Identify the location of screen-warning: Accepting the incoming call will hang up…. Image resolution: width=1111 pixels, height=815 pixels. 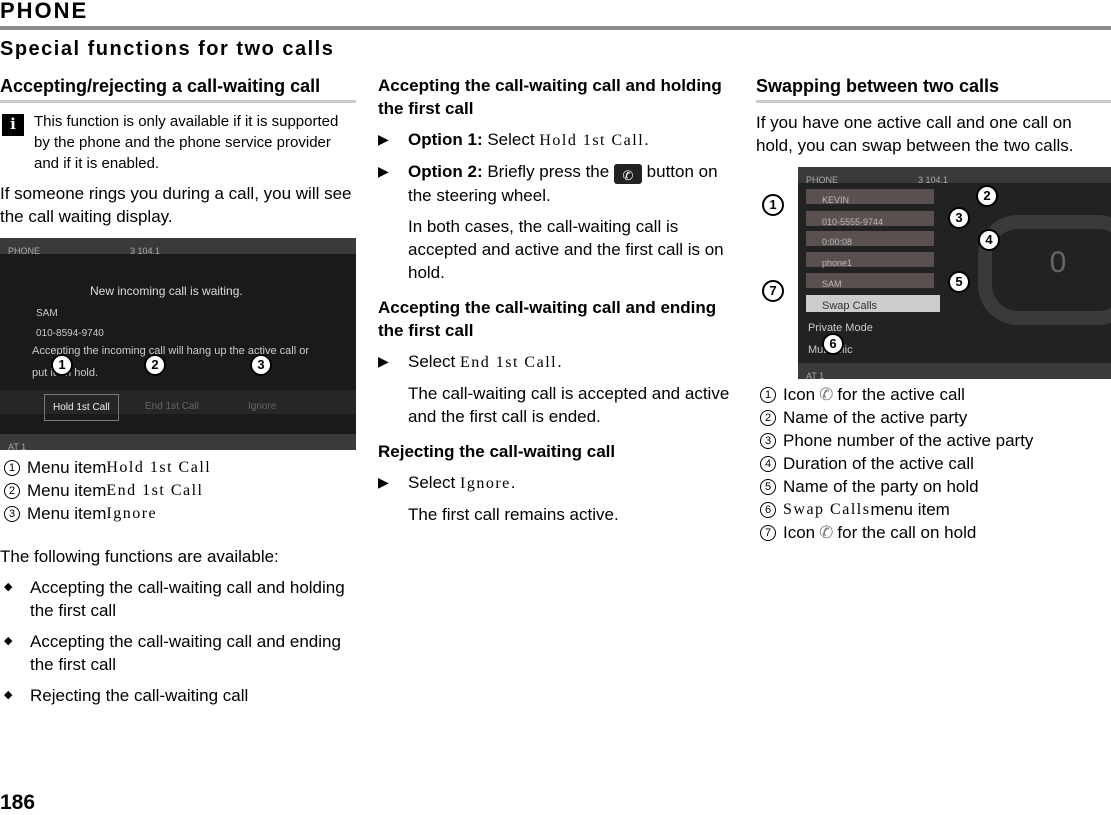
(170, 362).